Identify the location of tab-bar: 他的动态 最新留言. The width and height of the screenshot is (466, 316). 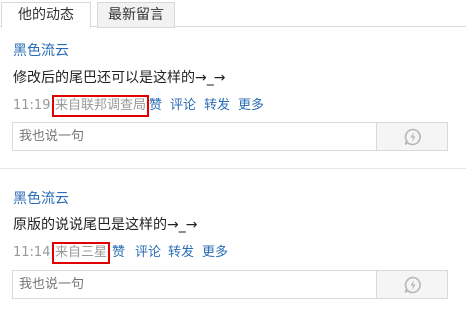
(233, 14).